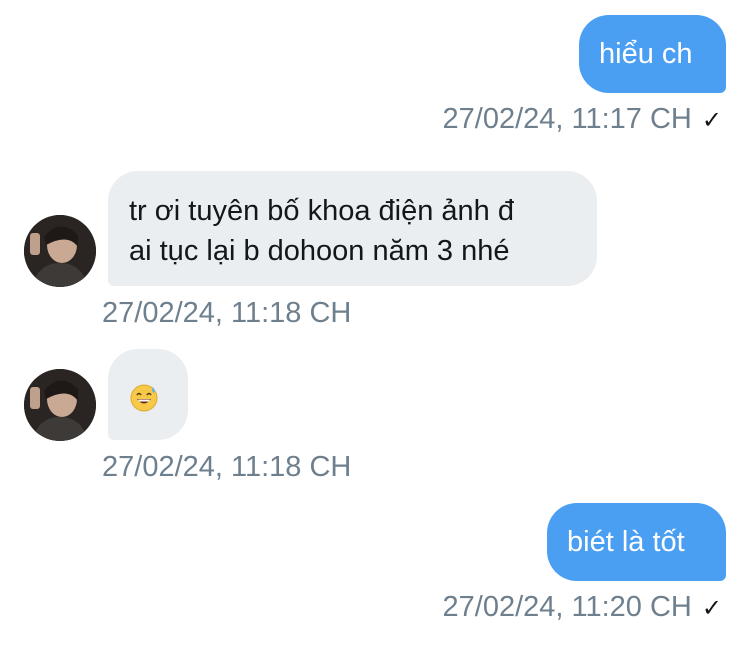  What do you see at coordinates (646, 54) in the screenshot?
I see `message-text: hiểu ch` at bounding box center [646, 54].